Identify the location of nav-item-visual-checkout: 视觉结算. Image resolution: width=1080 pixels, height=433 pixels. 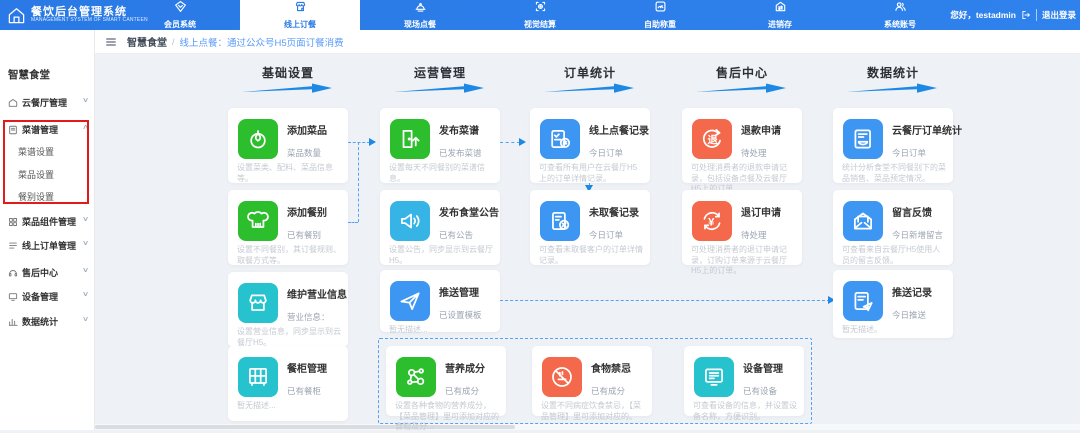
(540, 15).